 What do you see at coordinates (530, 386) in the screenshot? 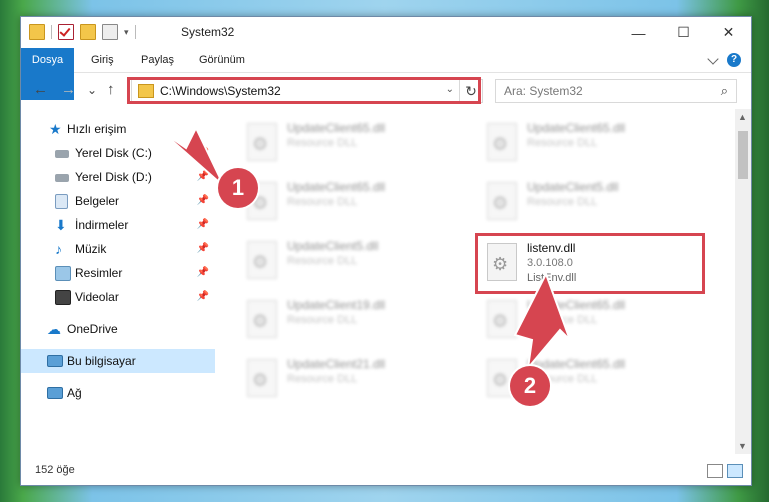
I see `callout-2: 2` at bounding box center [530, 386].